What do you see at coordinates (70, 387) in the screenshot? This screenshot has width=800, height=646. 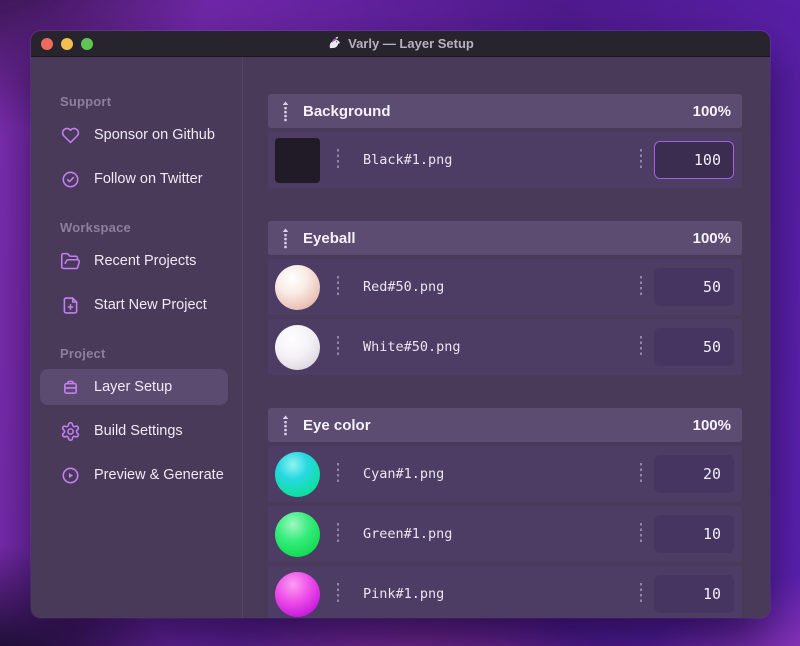 I see `layer-box-icon` at bounding box center [70, 387].